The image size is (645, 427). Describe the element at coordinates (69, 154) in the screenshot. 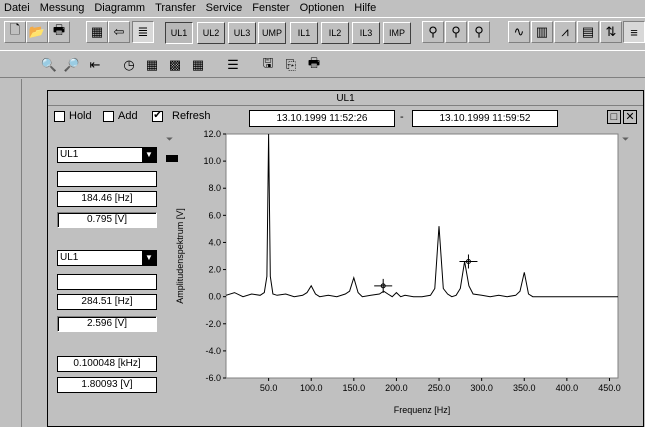

I see `cursor1-channel-value: UL1` at that location.